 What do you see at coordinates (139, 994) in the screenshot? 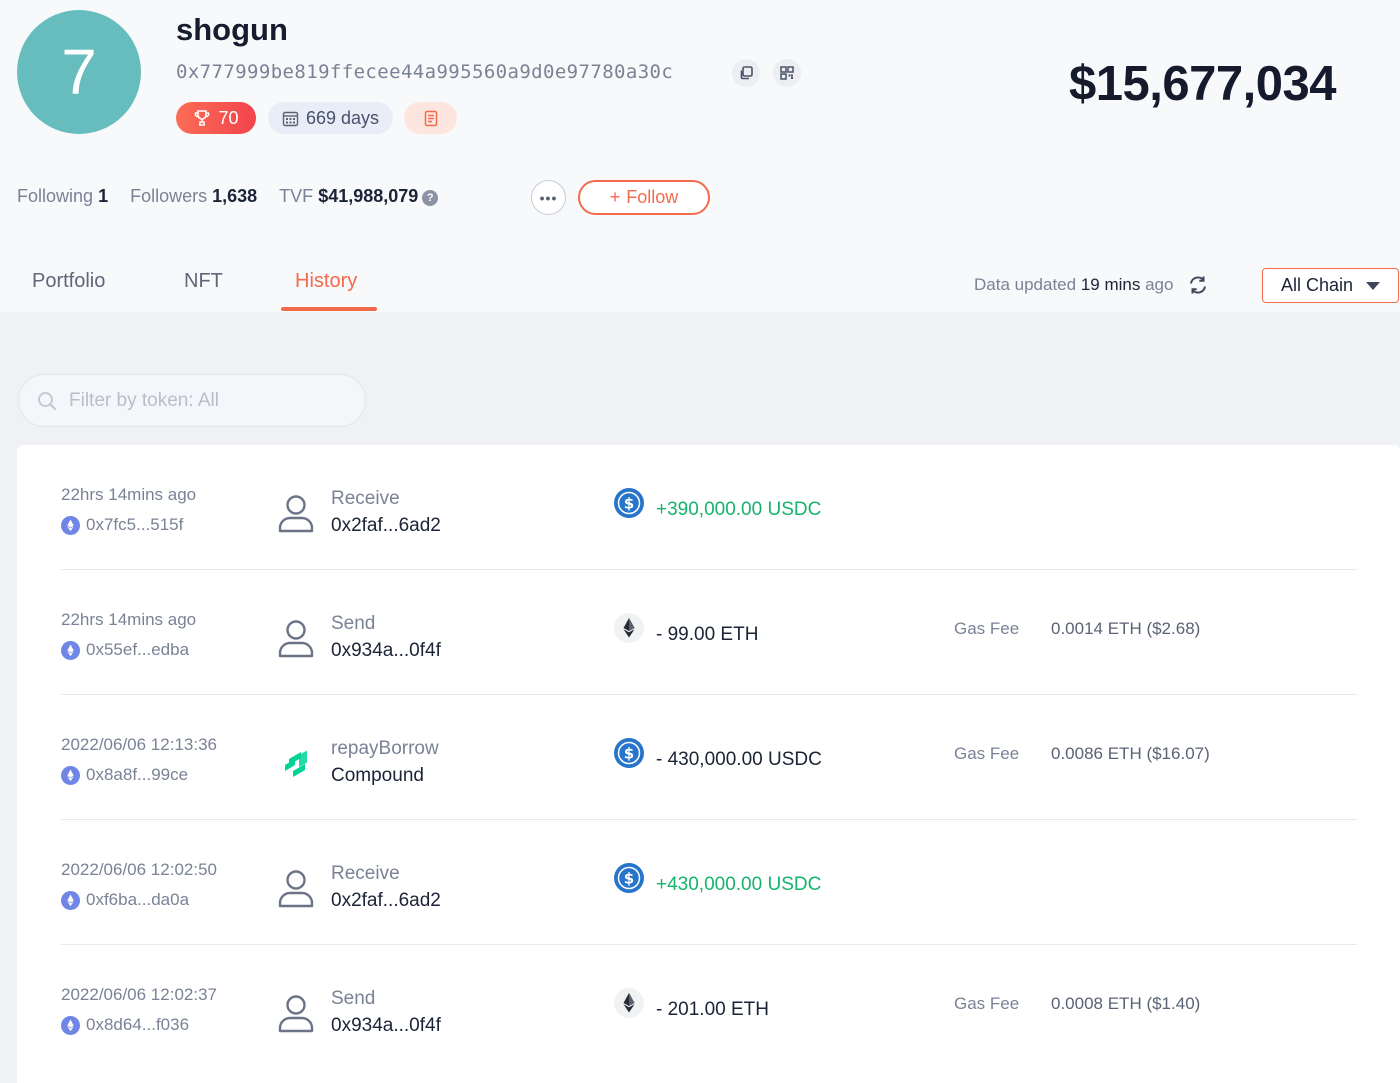
I see `tx-time: 2022/06/06 12:02:37` at bounding box center [139, 994].